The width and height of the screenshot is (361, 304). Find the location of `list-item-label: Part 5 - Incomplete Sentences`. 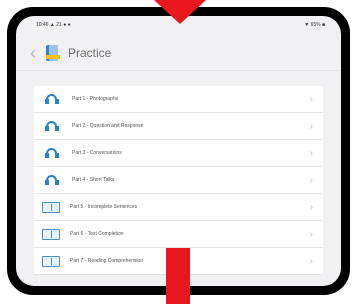

list-item-label: Part 5 - Incomplete Sentences is located at coordinates (104, 207).